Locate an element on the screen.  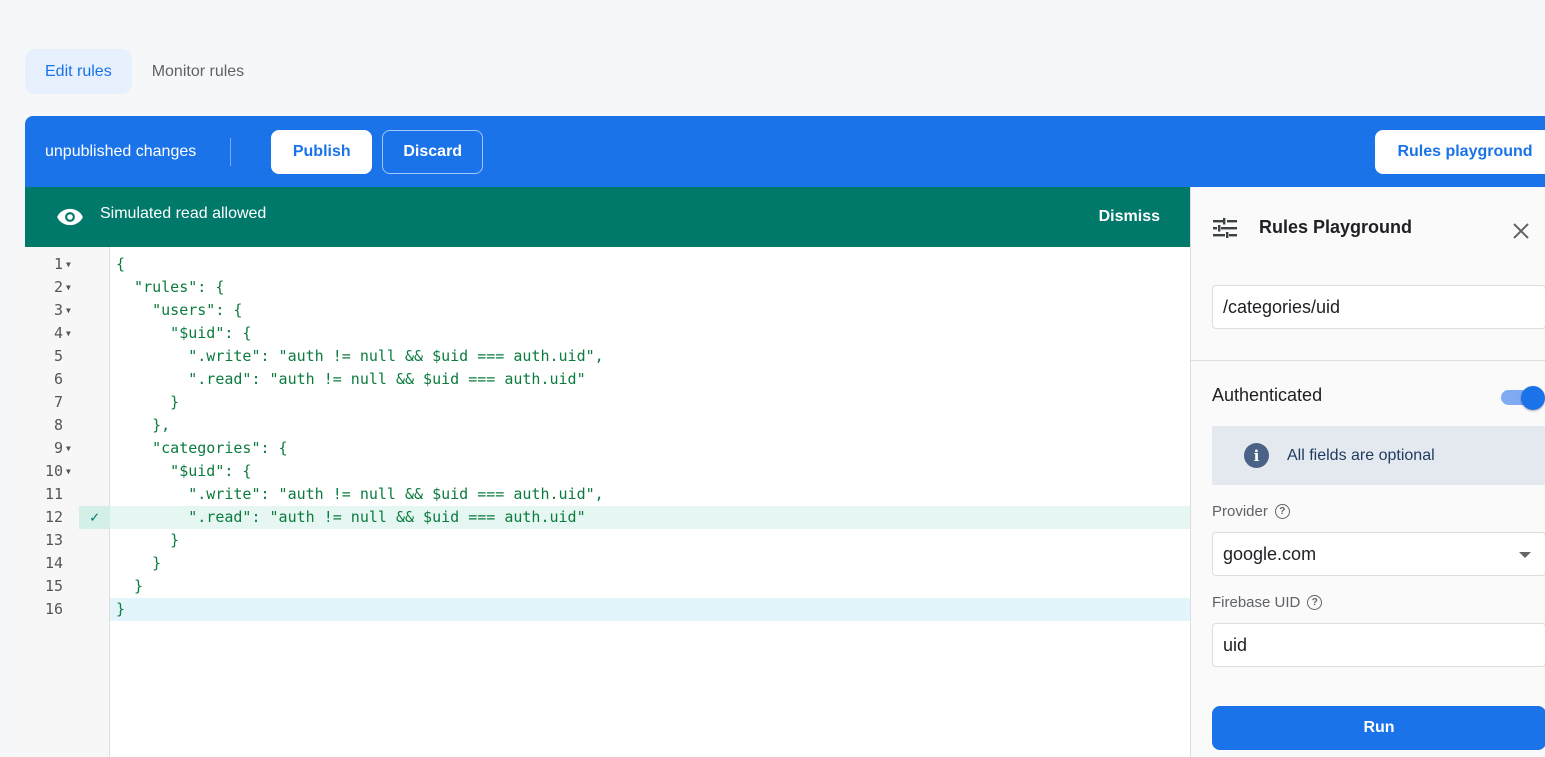
panel-title: Rules Playground is located at coordinates (1336, 227).